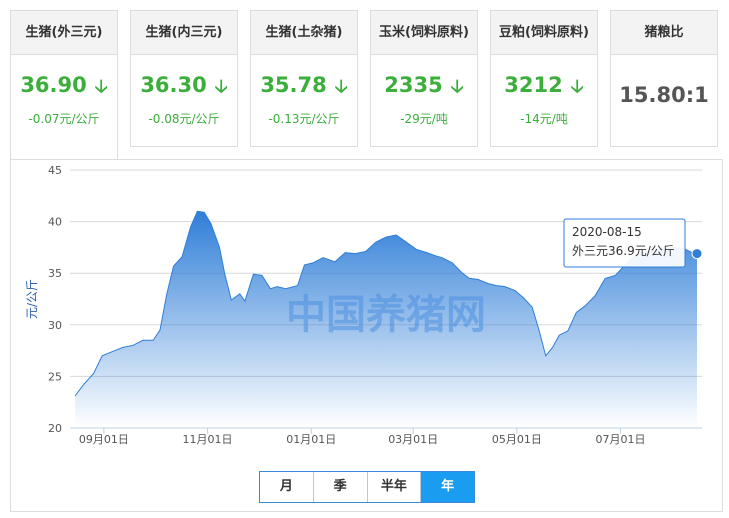 This screenshot has width=729, height=518. I want to click on tooltip-date: 2020-08-15, so click(607, 232).